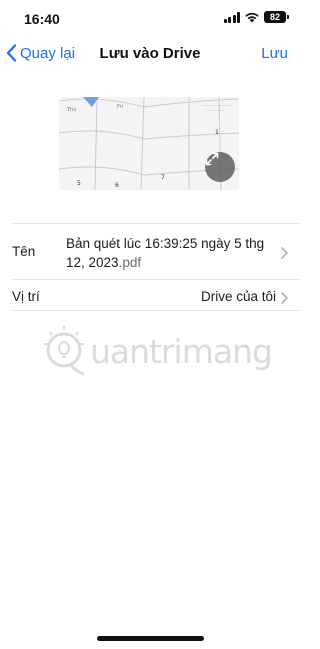 The image size is (320, 649). Describe the element at coordinates (156, 295) in the screenshot. I see `location-row: Vị trí Drive của tôi` at that location.